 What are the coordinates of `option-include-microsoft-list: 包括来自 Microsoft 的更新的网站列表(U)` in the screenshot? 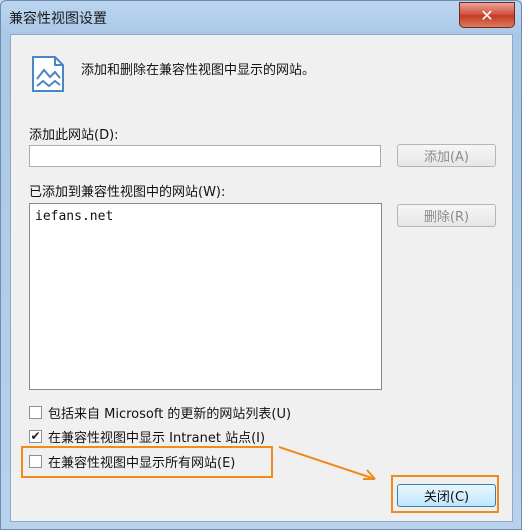 It's located at (160, 412).